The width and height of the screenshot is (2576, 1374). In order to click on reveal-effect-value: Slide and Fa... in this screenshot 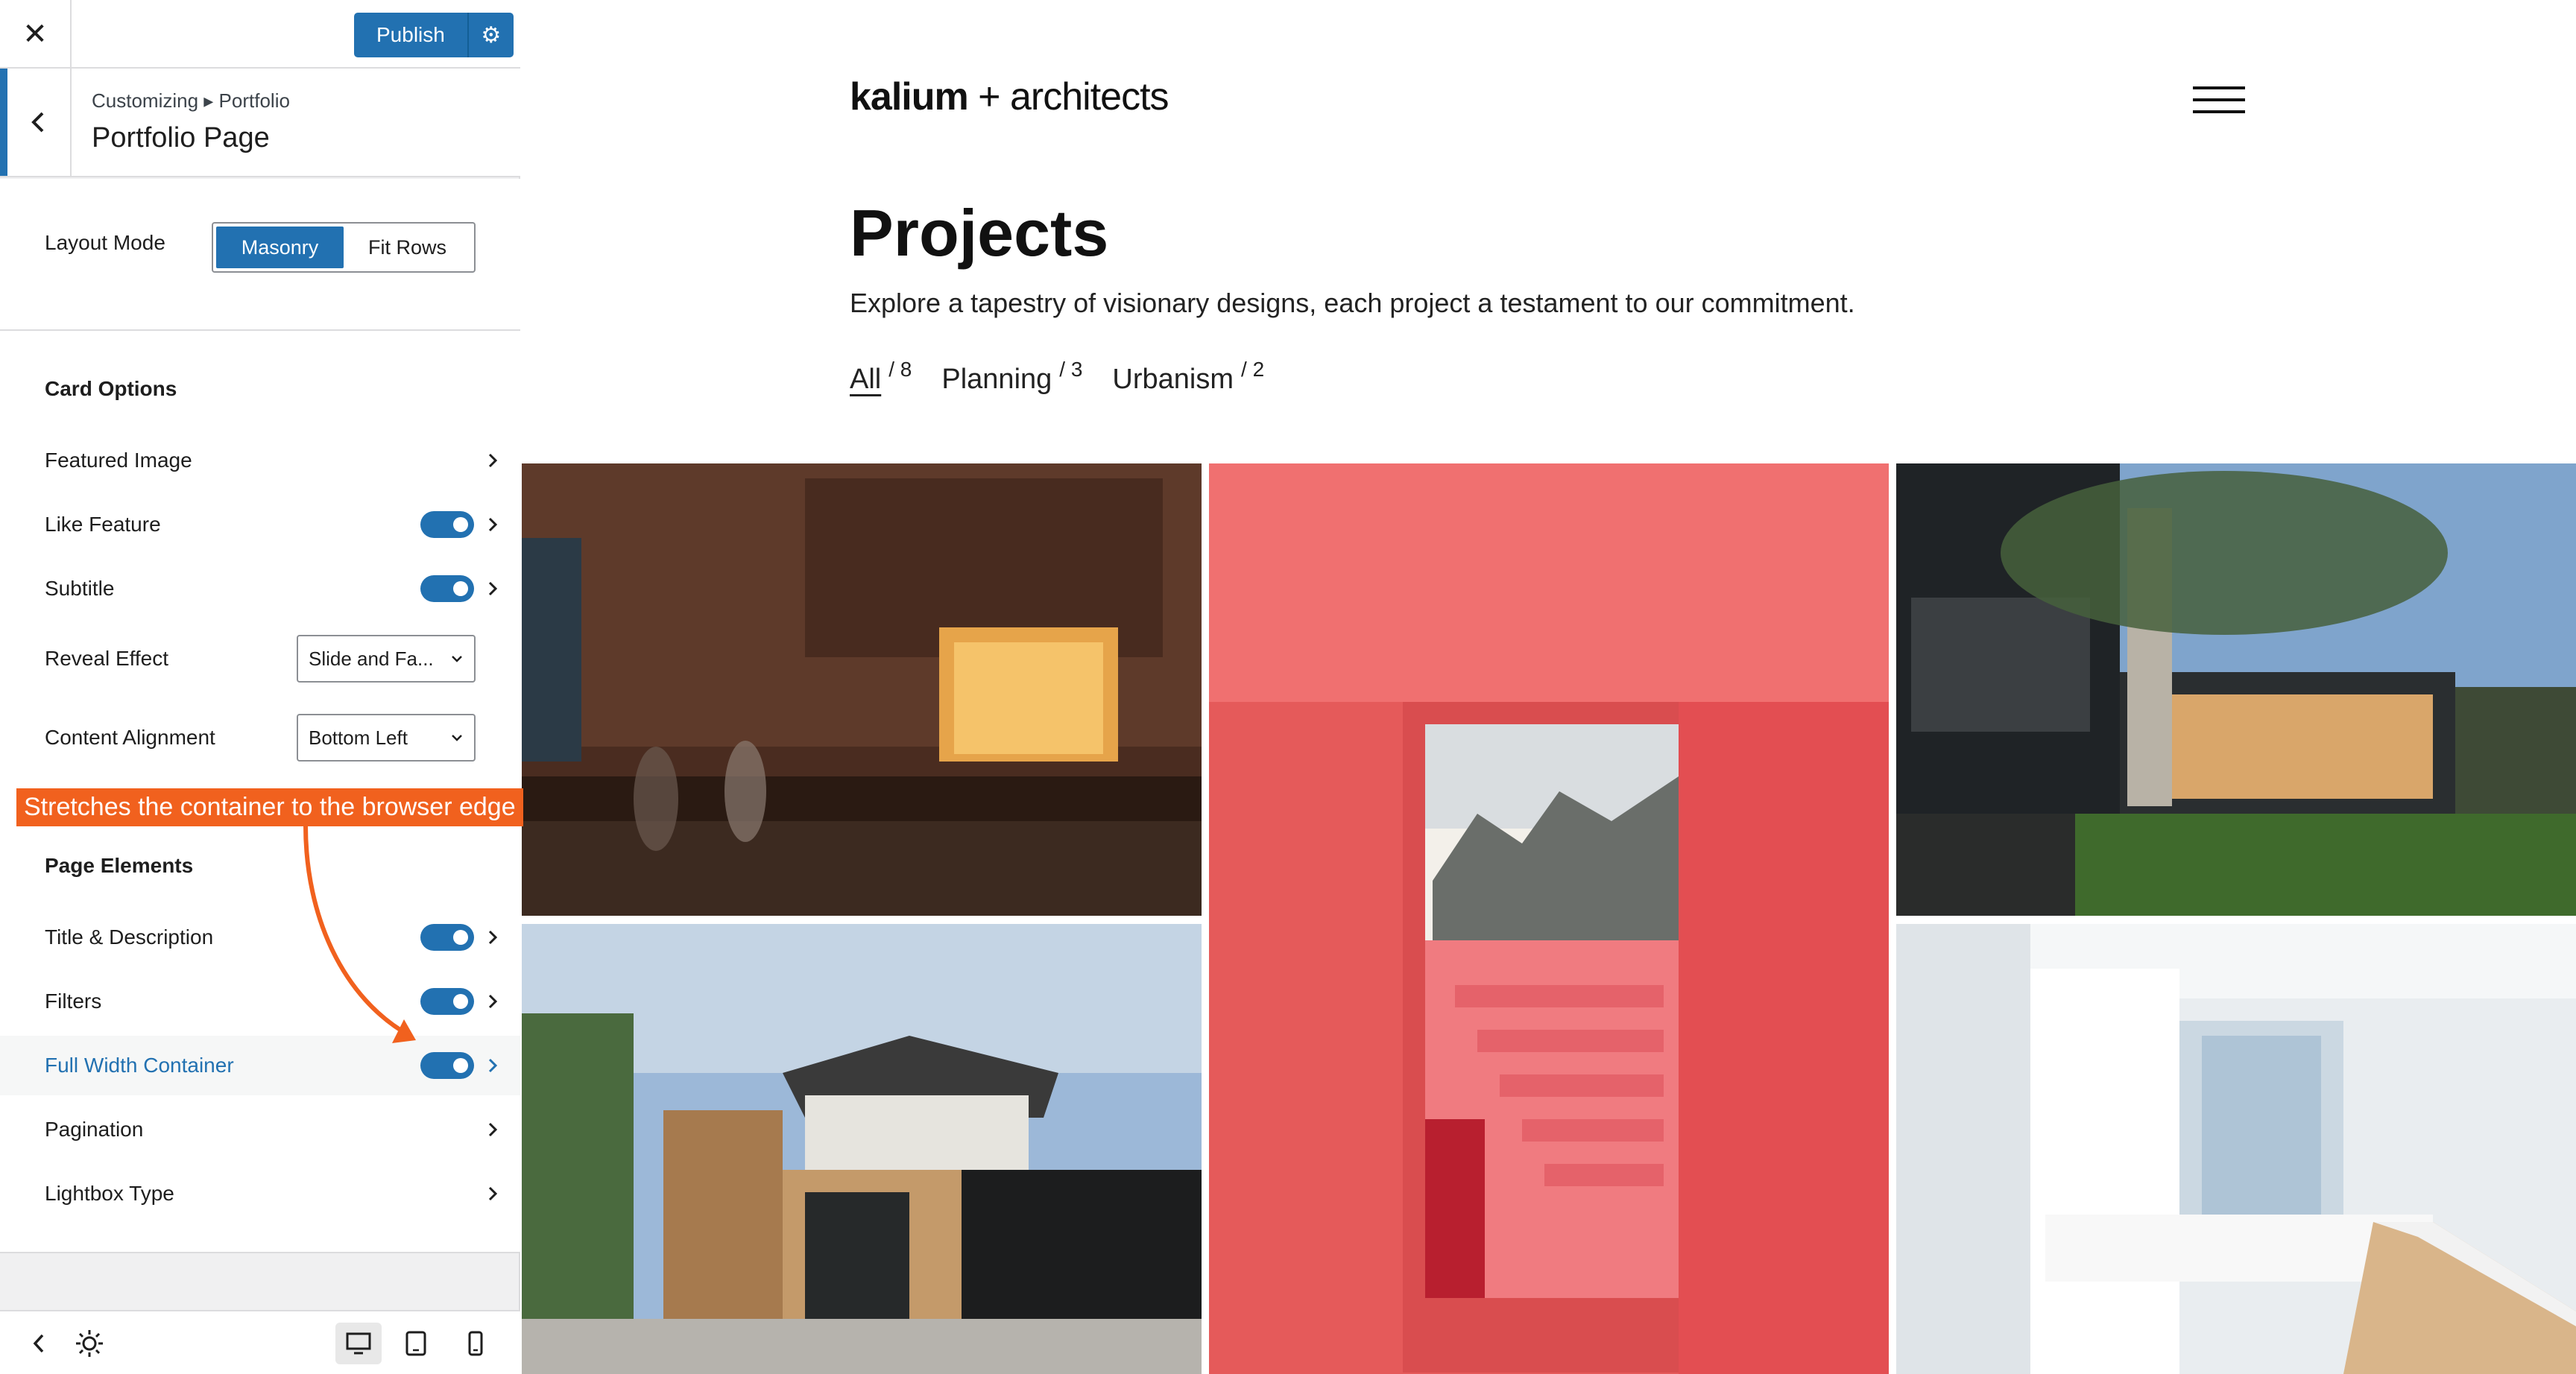, I will do `click(371, 658)`.